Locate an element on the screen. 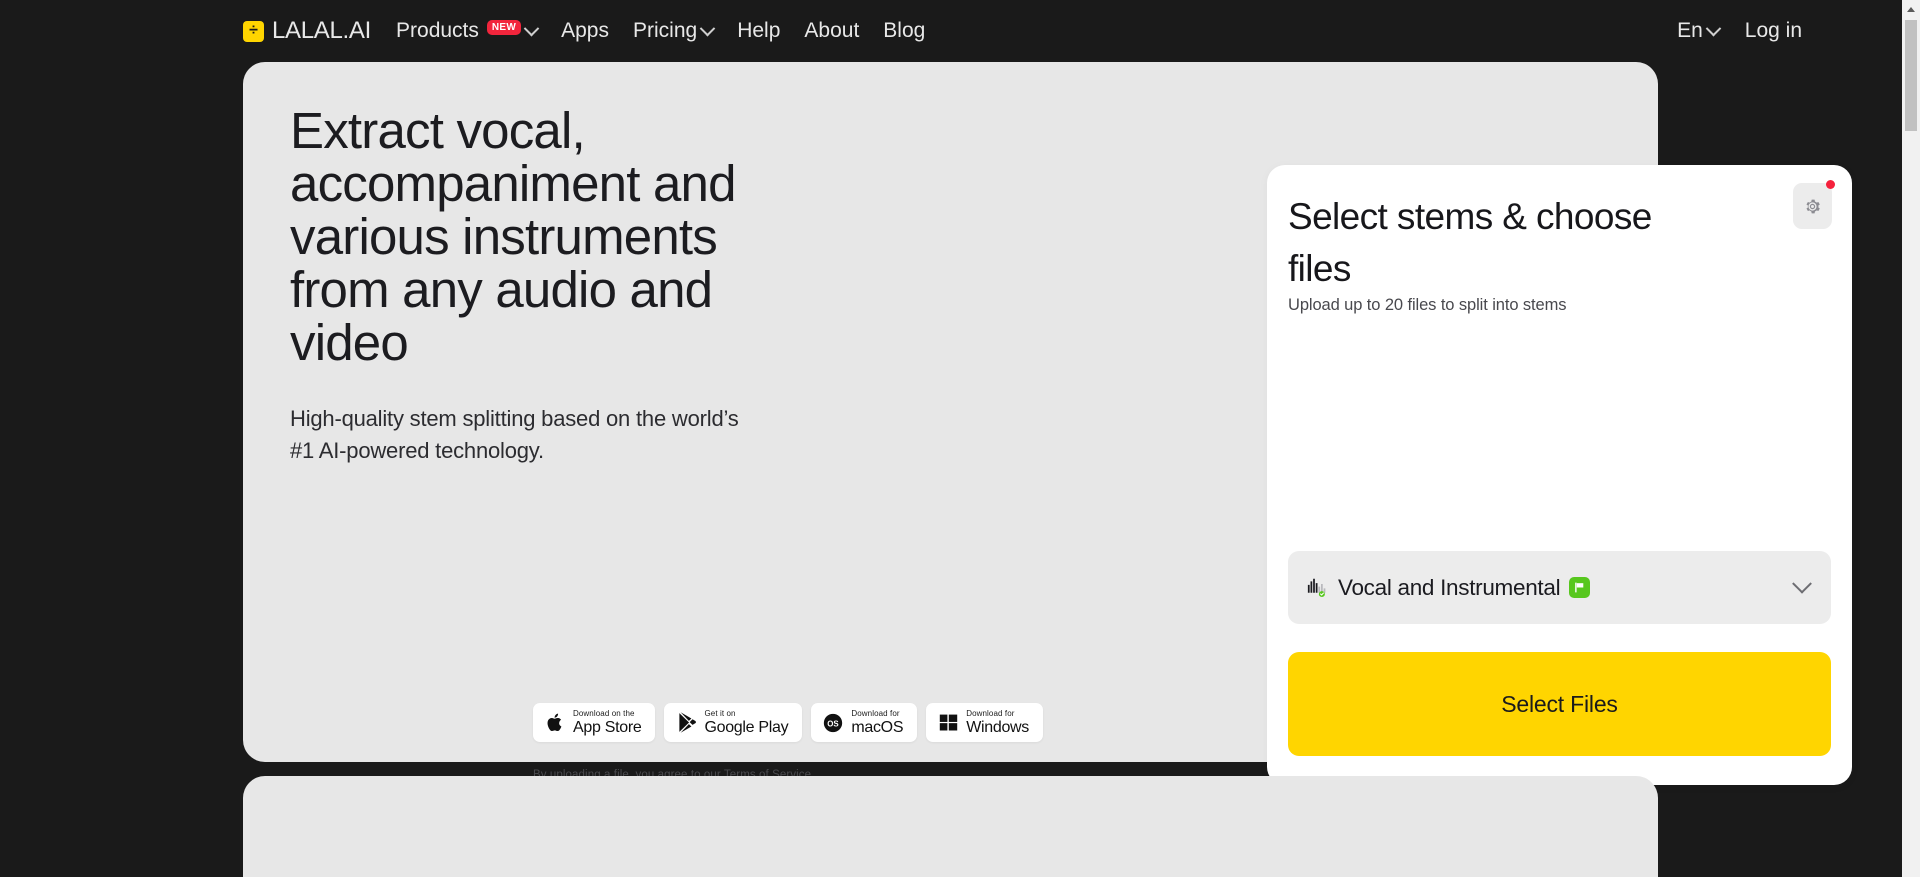 The width and height of the screenshot is (1920, 877). app-store-badge-label: App Store is located at coordinates (607, 727).